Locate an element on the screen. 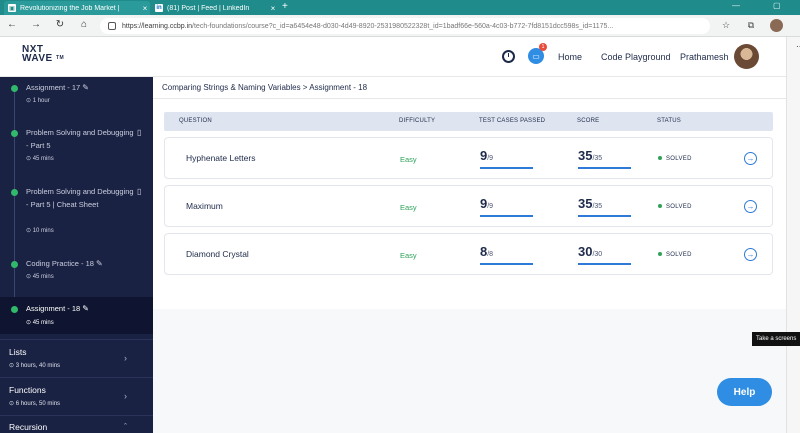  window-restore-icon: ▢ is located at coordinates (777, 5).